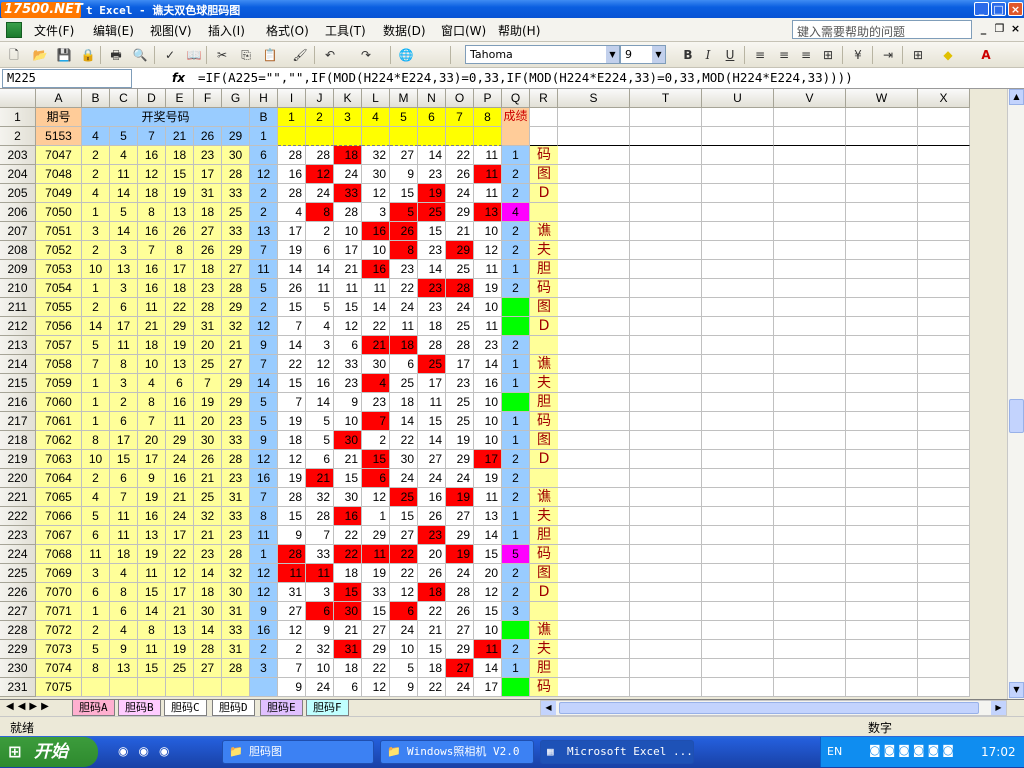  What do you see at coordinates (178, 78) in the screenshot?
I see `fx-icon: fx` at bounding box center [178, 78].